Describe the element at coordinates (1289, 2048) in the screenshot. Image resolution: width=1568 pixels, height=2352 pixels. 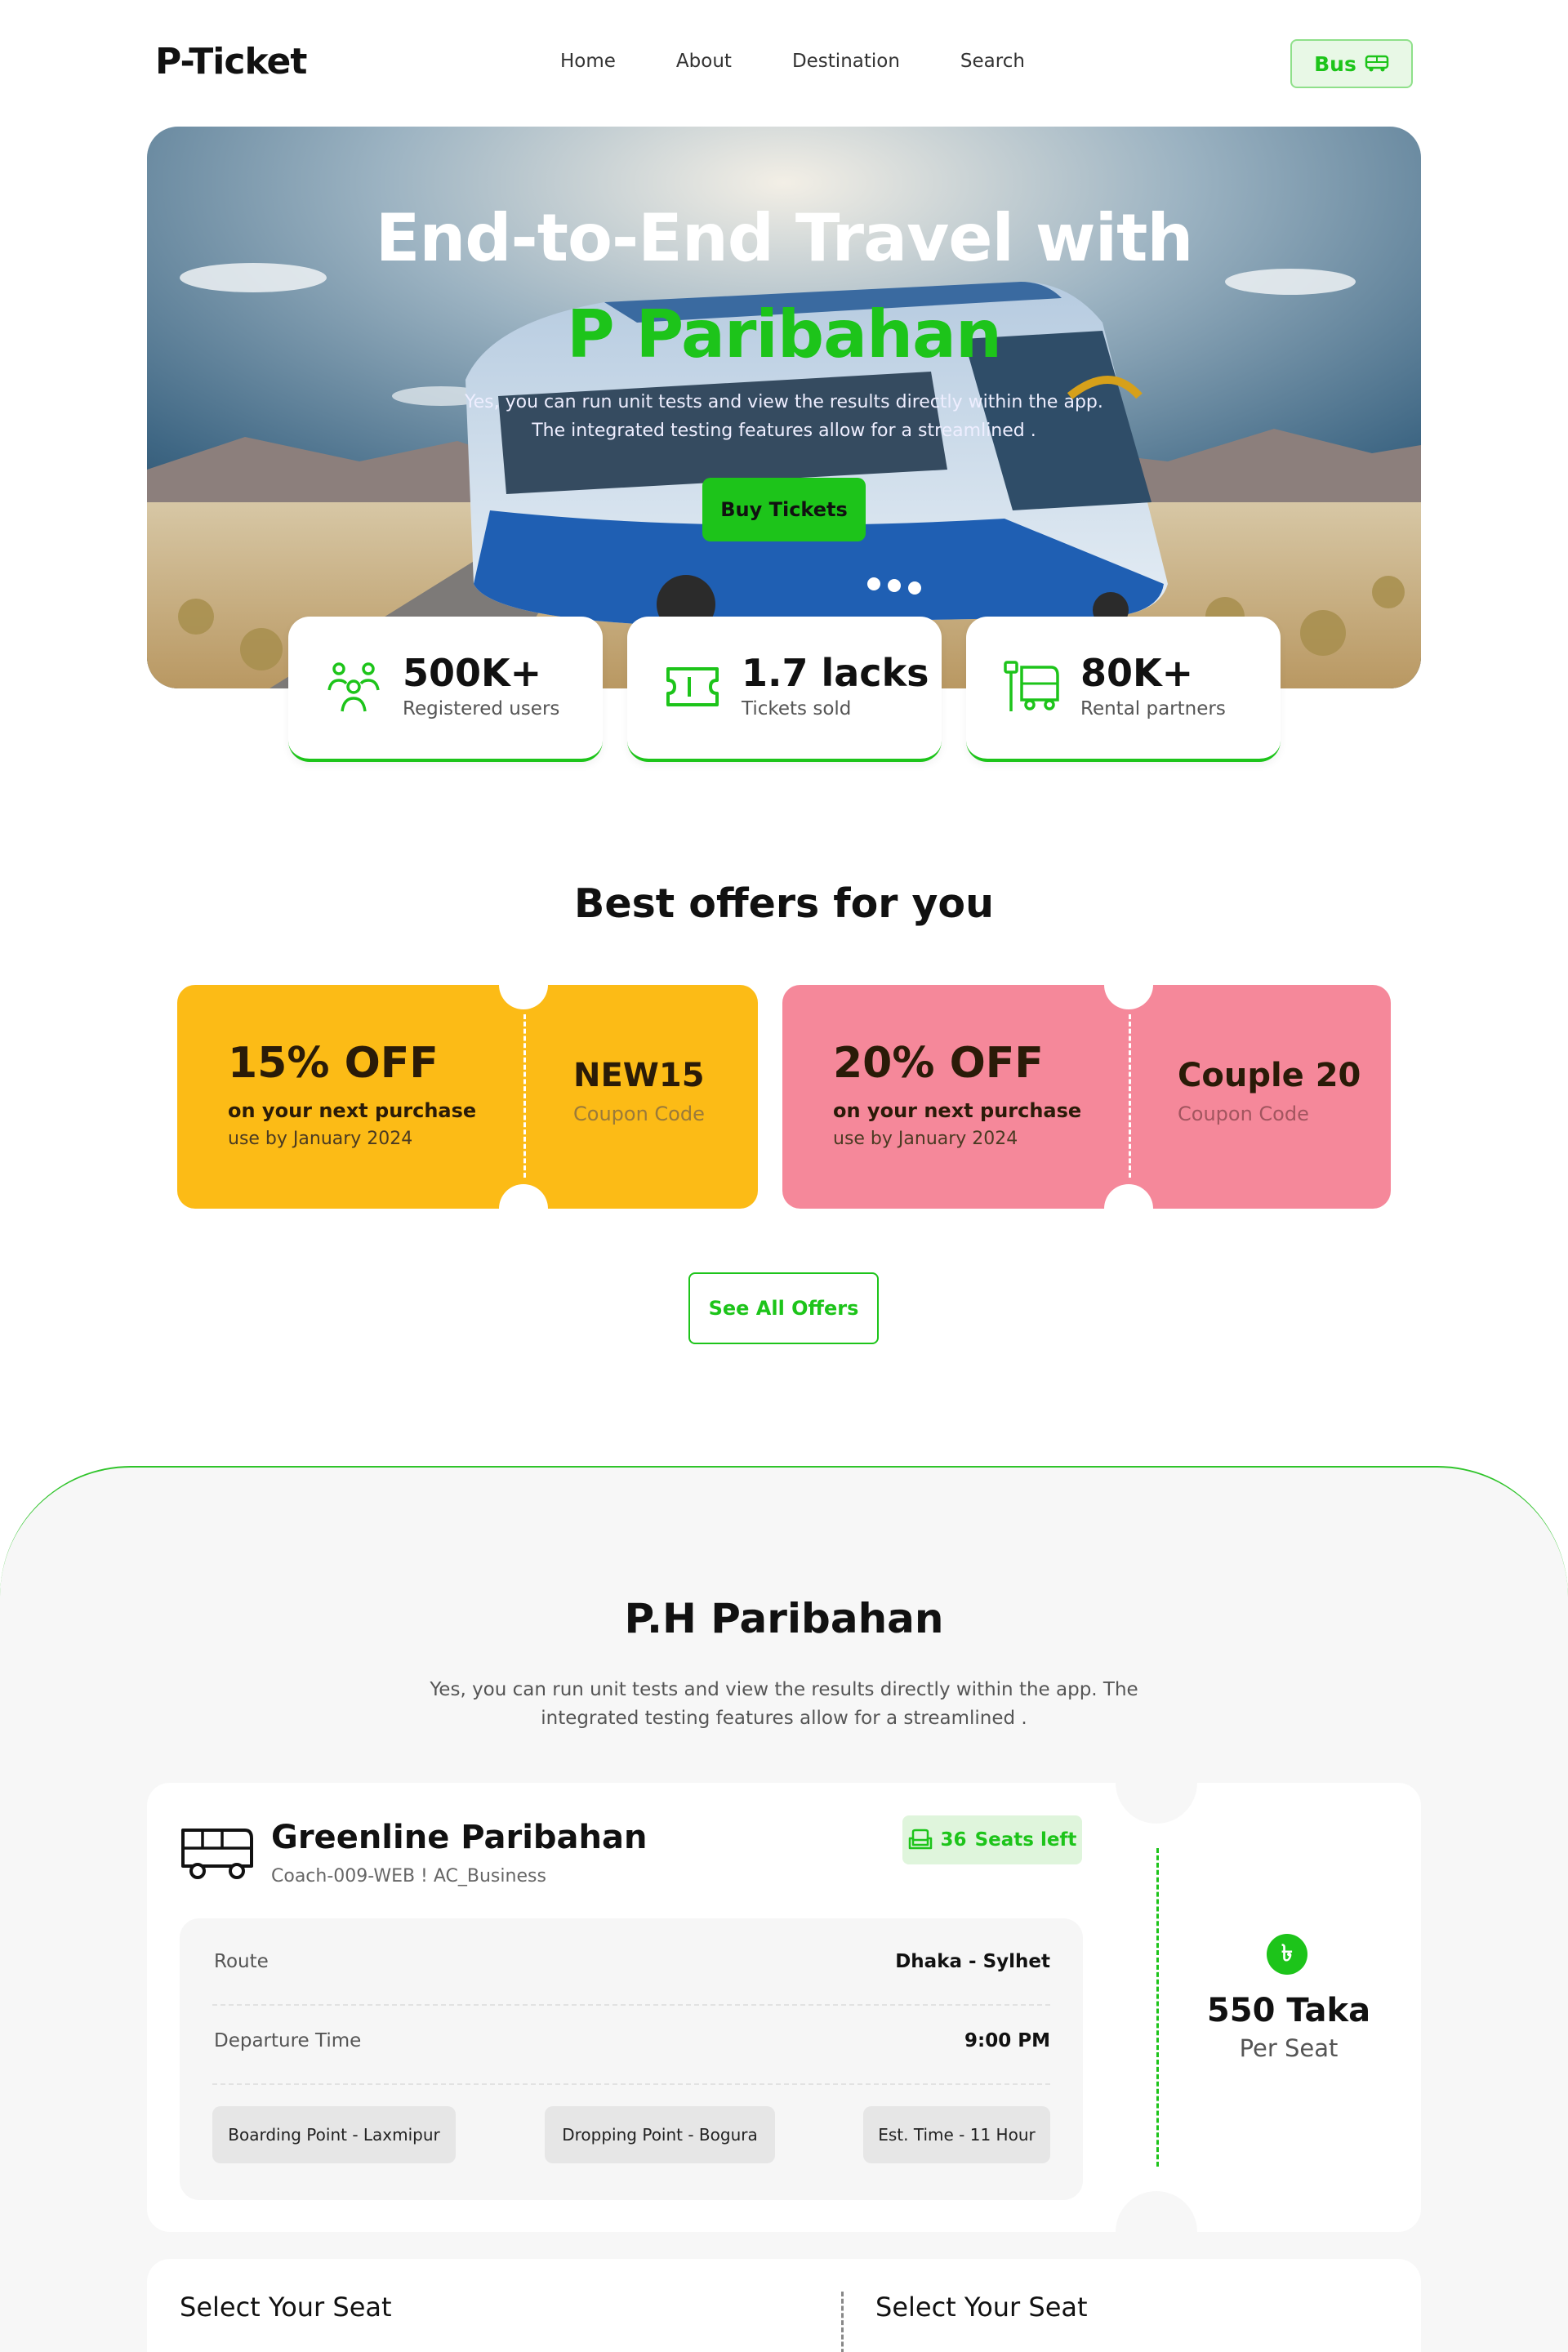
I see `price-unit: Per Seat` at that location.